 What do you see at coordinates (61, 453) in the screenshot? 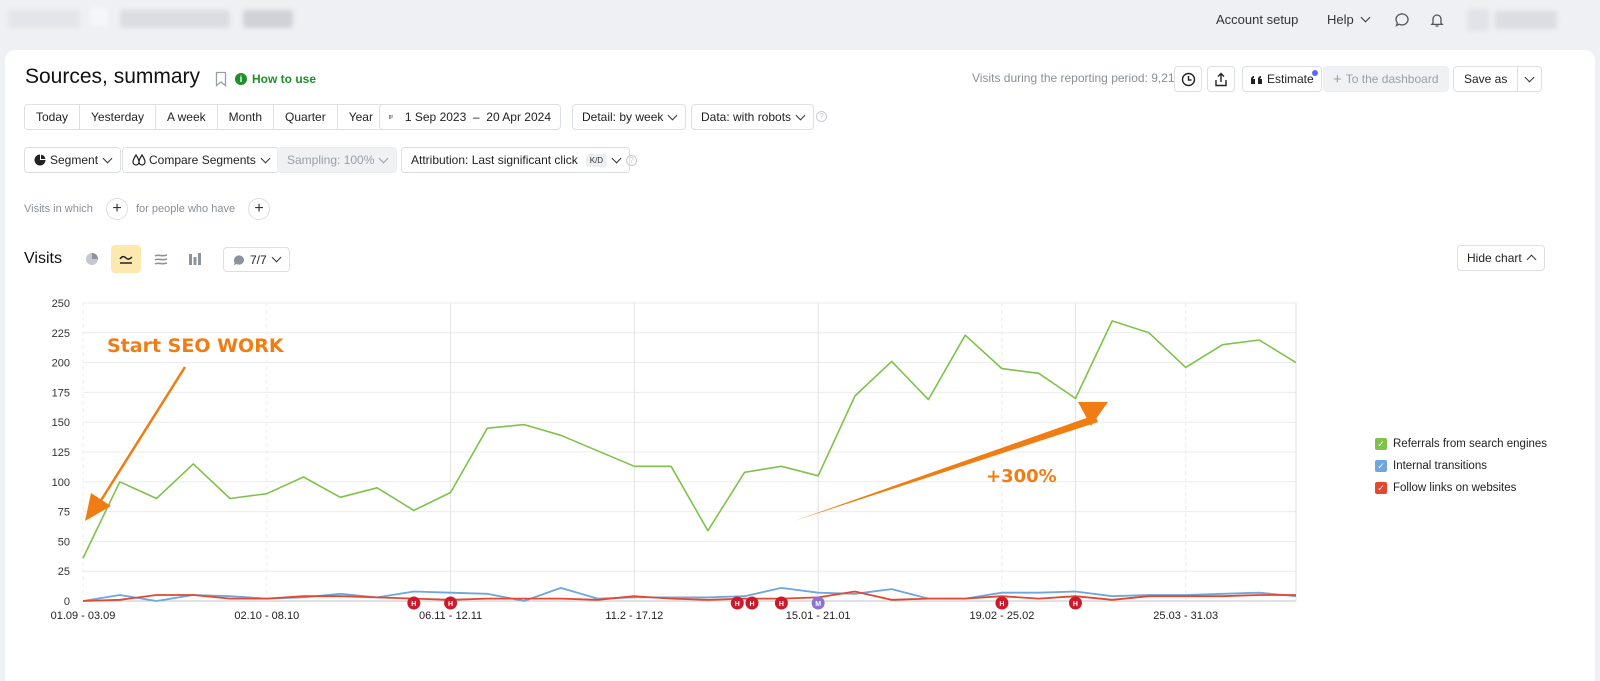
I see `y-tick-label: 125` at bounding box center [61, 453].